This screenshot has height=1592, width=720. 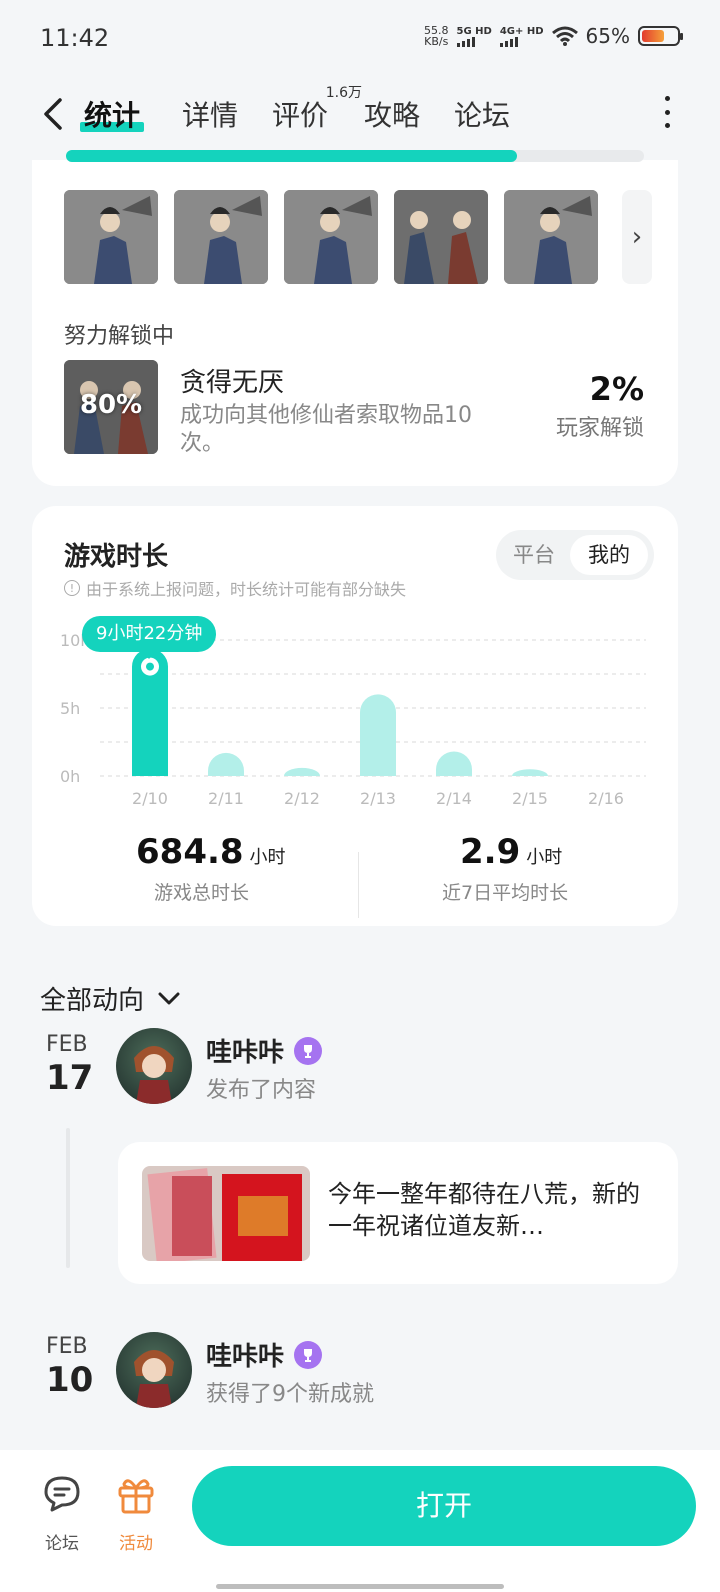 I want to click on tab-reviews: 评价 1.6万, so click(x=317, y=109).